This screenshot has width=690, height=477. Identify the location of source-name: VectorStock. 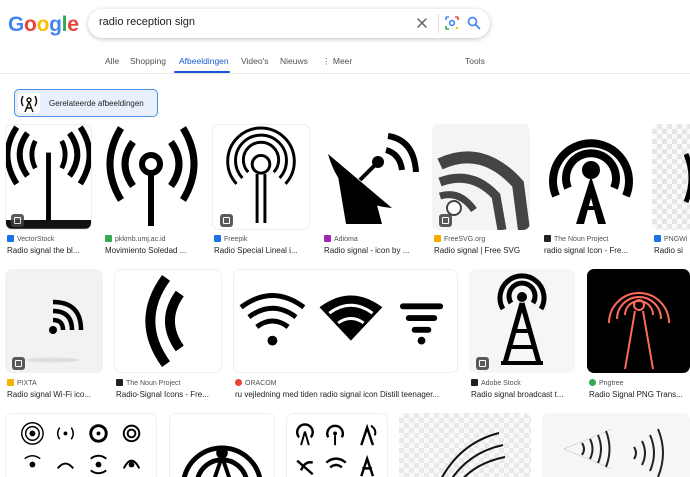
(36, 239).